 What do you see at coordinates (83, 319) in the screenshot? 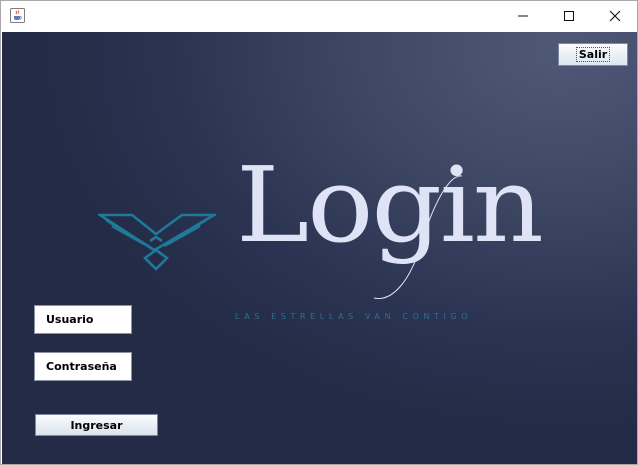
I see `username-label: Usuario` at bounding box center [83, 319].